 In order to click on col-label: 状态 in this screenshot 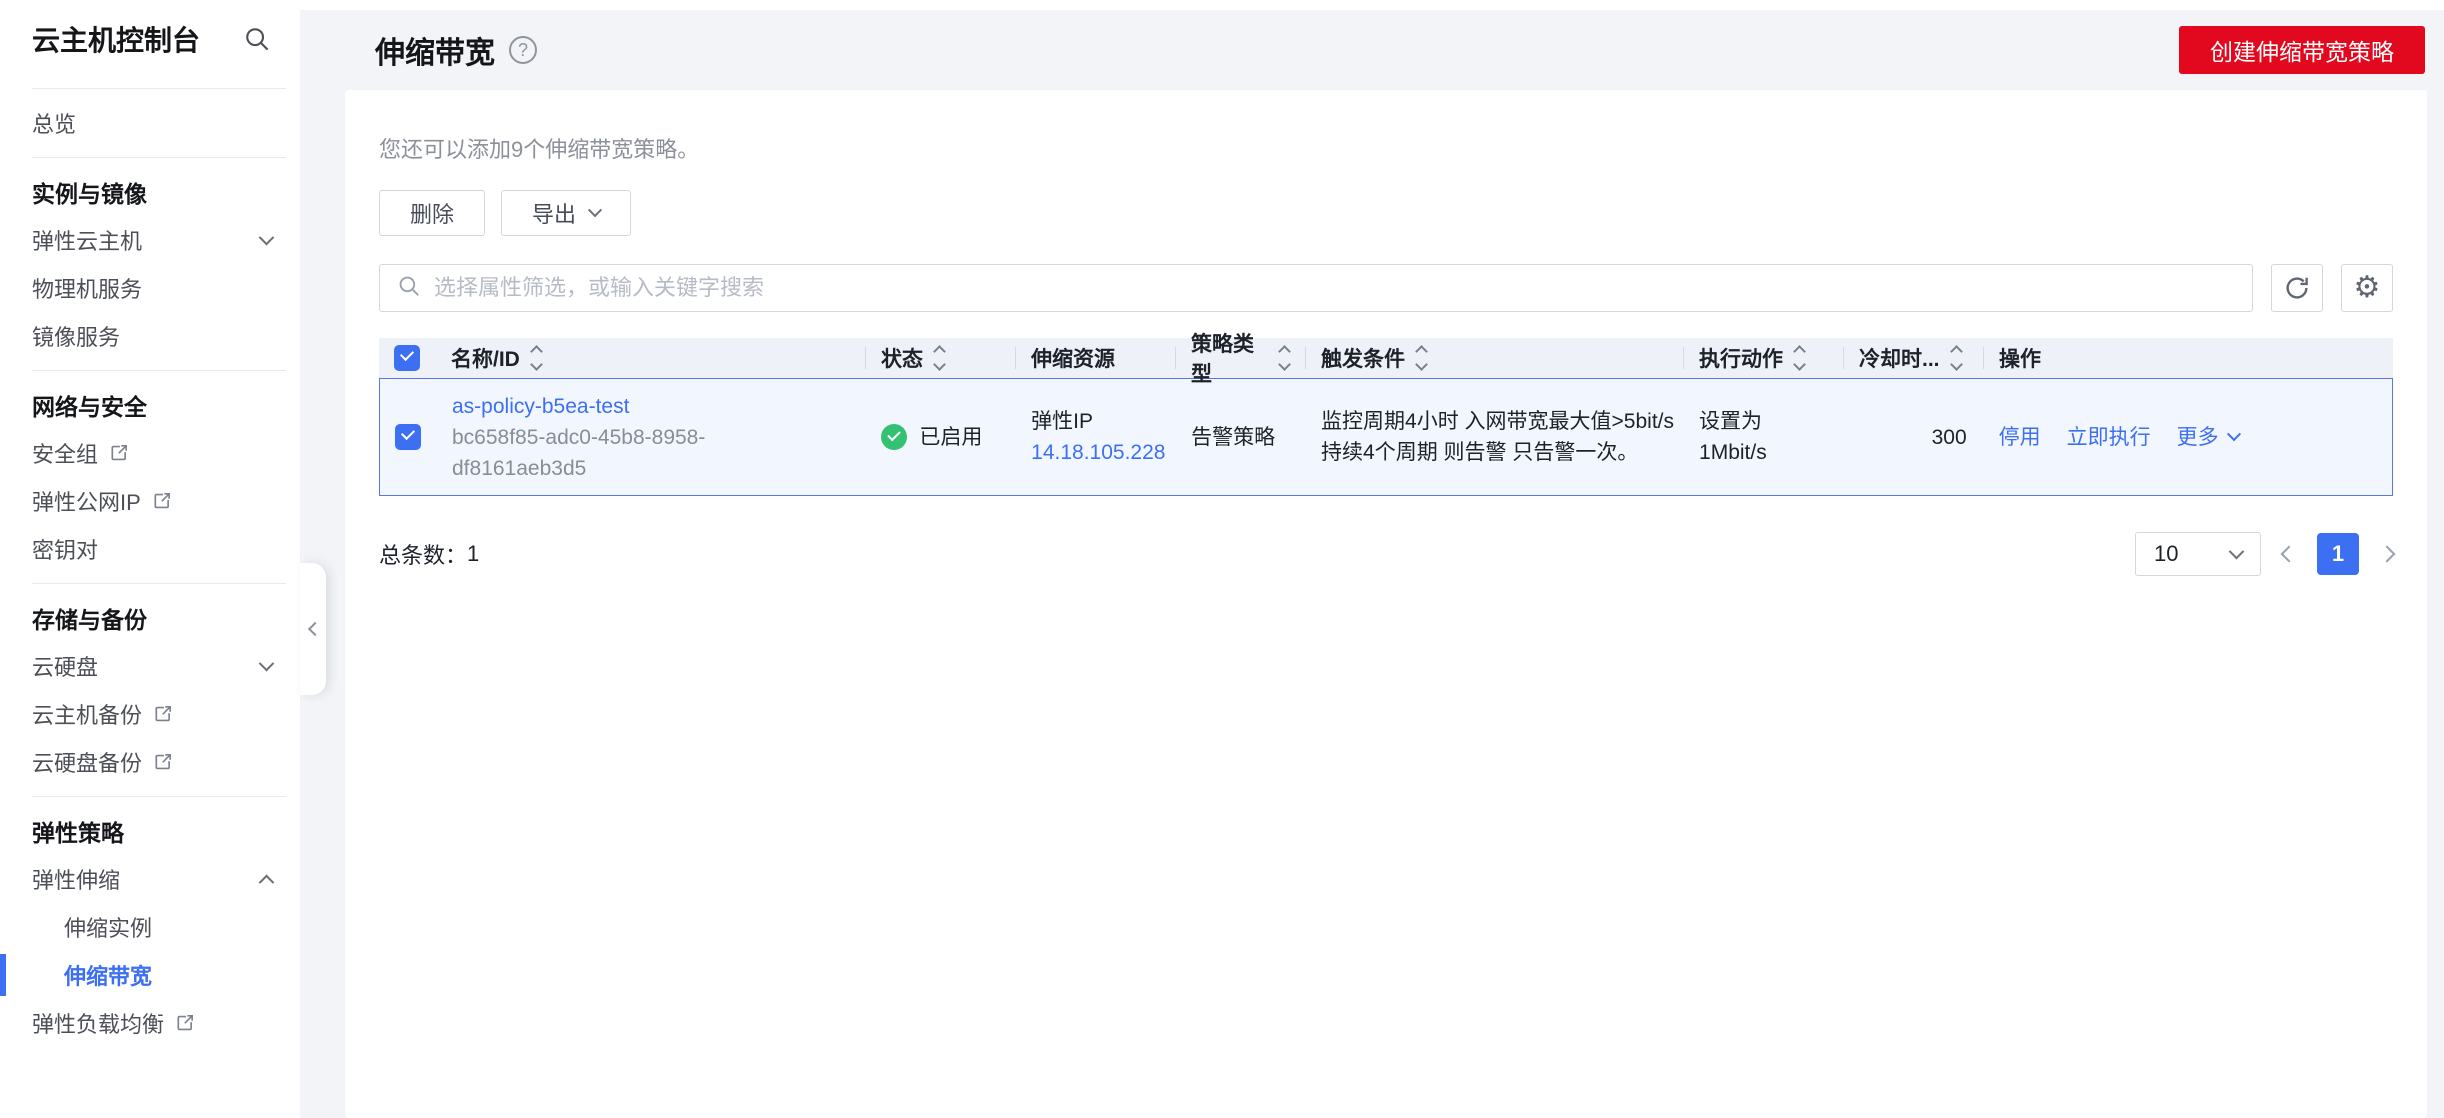, I will do `click(902, 359)`.